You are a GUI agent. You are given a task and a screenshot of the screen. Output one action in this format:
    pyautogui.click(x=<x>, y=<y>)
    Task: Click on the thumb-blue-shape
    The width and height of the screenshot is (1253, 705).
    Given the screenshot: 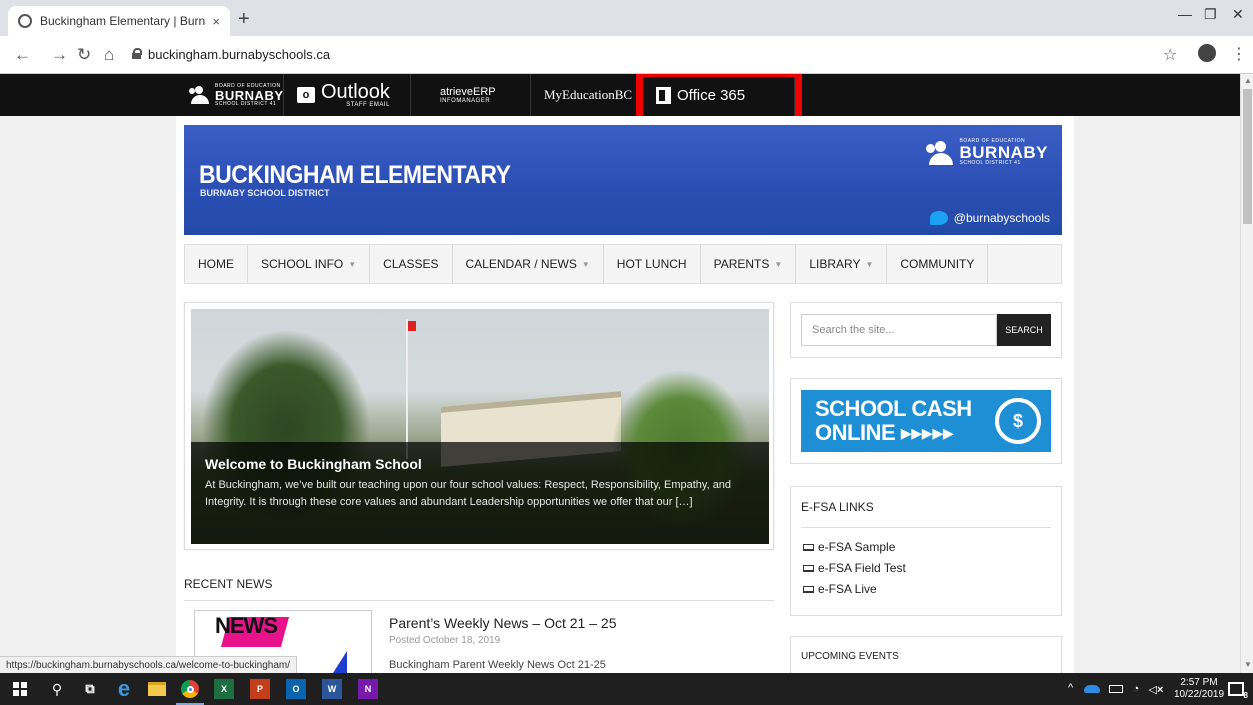 What is the action you would take?
    pyautogui.click(x=340, y=662)
    